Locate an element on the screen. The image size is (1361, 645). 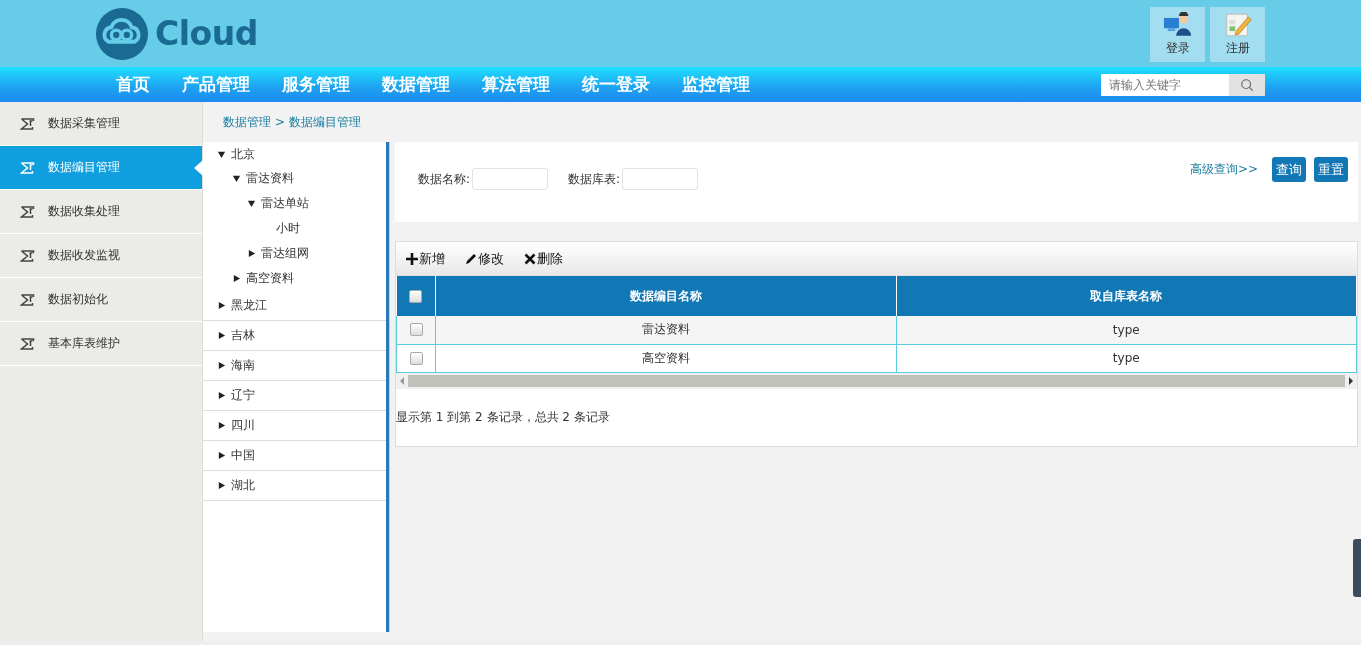
field-label: 数据库表: is located at coordinates (594, 179).